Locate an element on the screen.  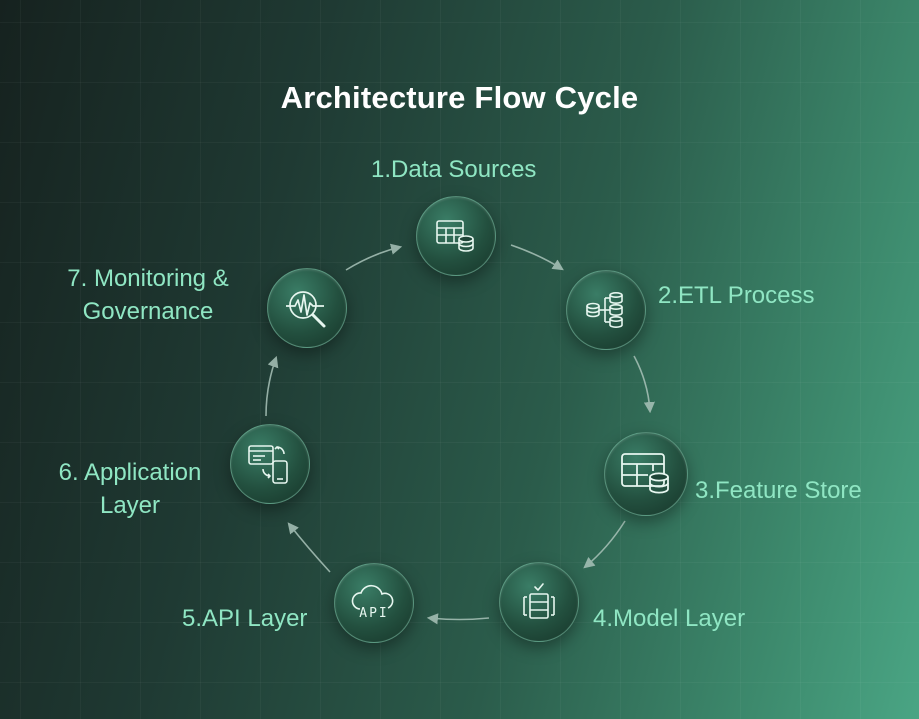
cloud-api-icon: API is located at coordinates (374, 603).